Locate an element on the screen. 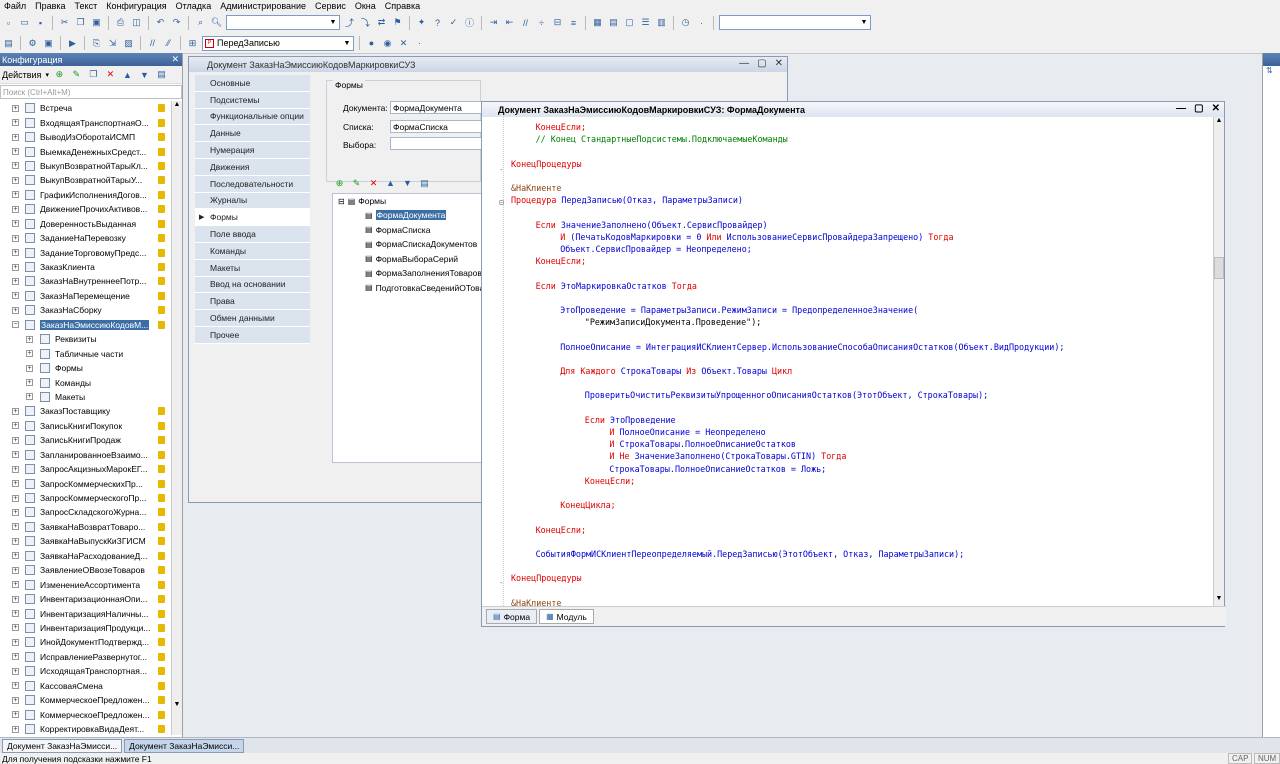  nav-item: Макеты is located at coordinates (252, 268).